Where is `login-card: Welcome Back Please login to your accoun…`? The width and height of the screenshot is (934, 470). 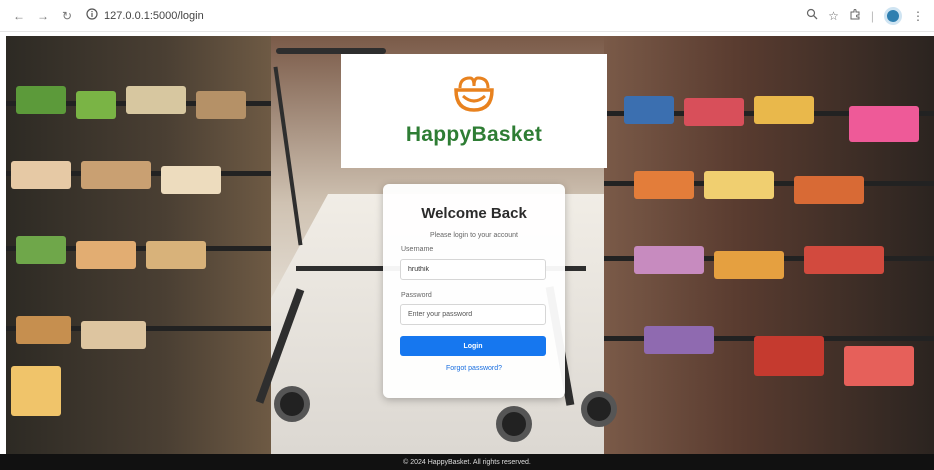
login-card: Welcome Back Please login to your accoun… is located at coordinates (474, 291).